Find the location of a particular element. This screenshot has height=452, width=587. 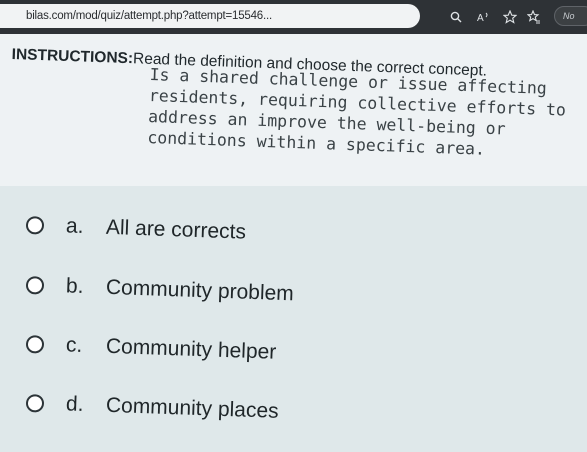

option-c: c. Community helper is located at coordinates (151, 348).